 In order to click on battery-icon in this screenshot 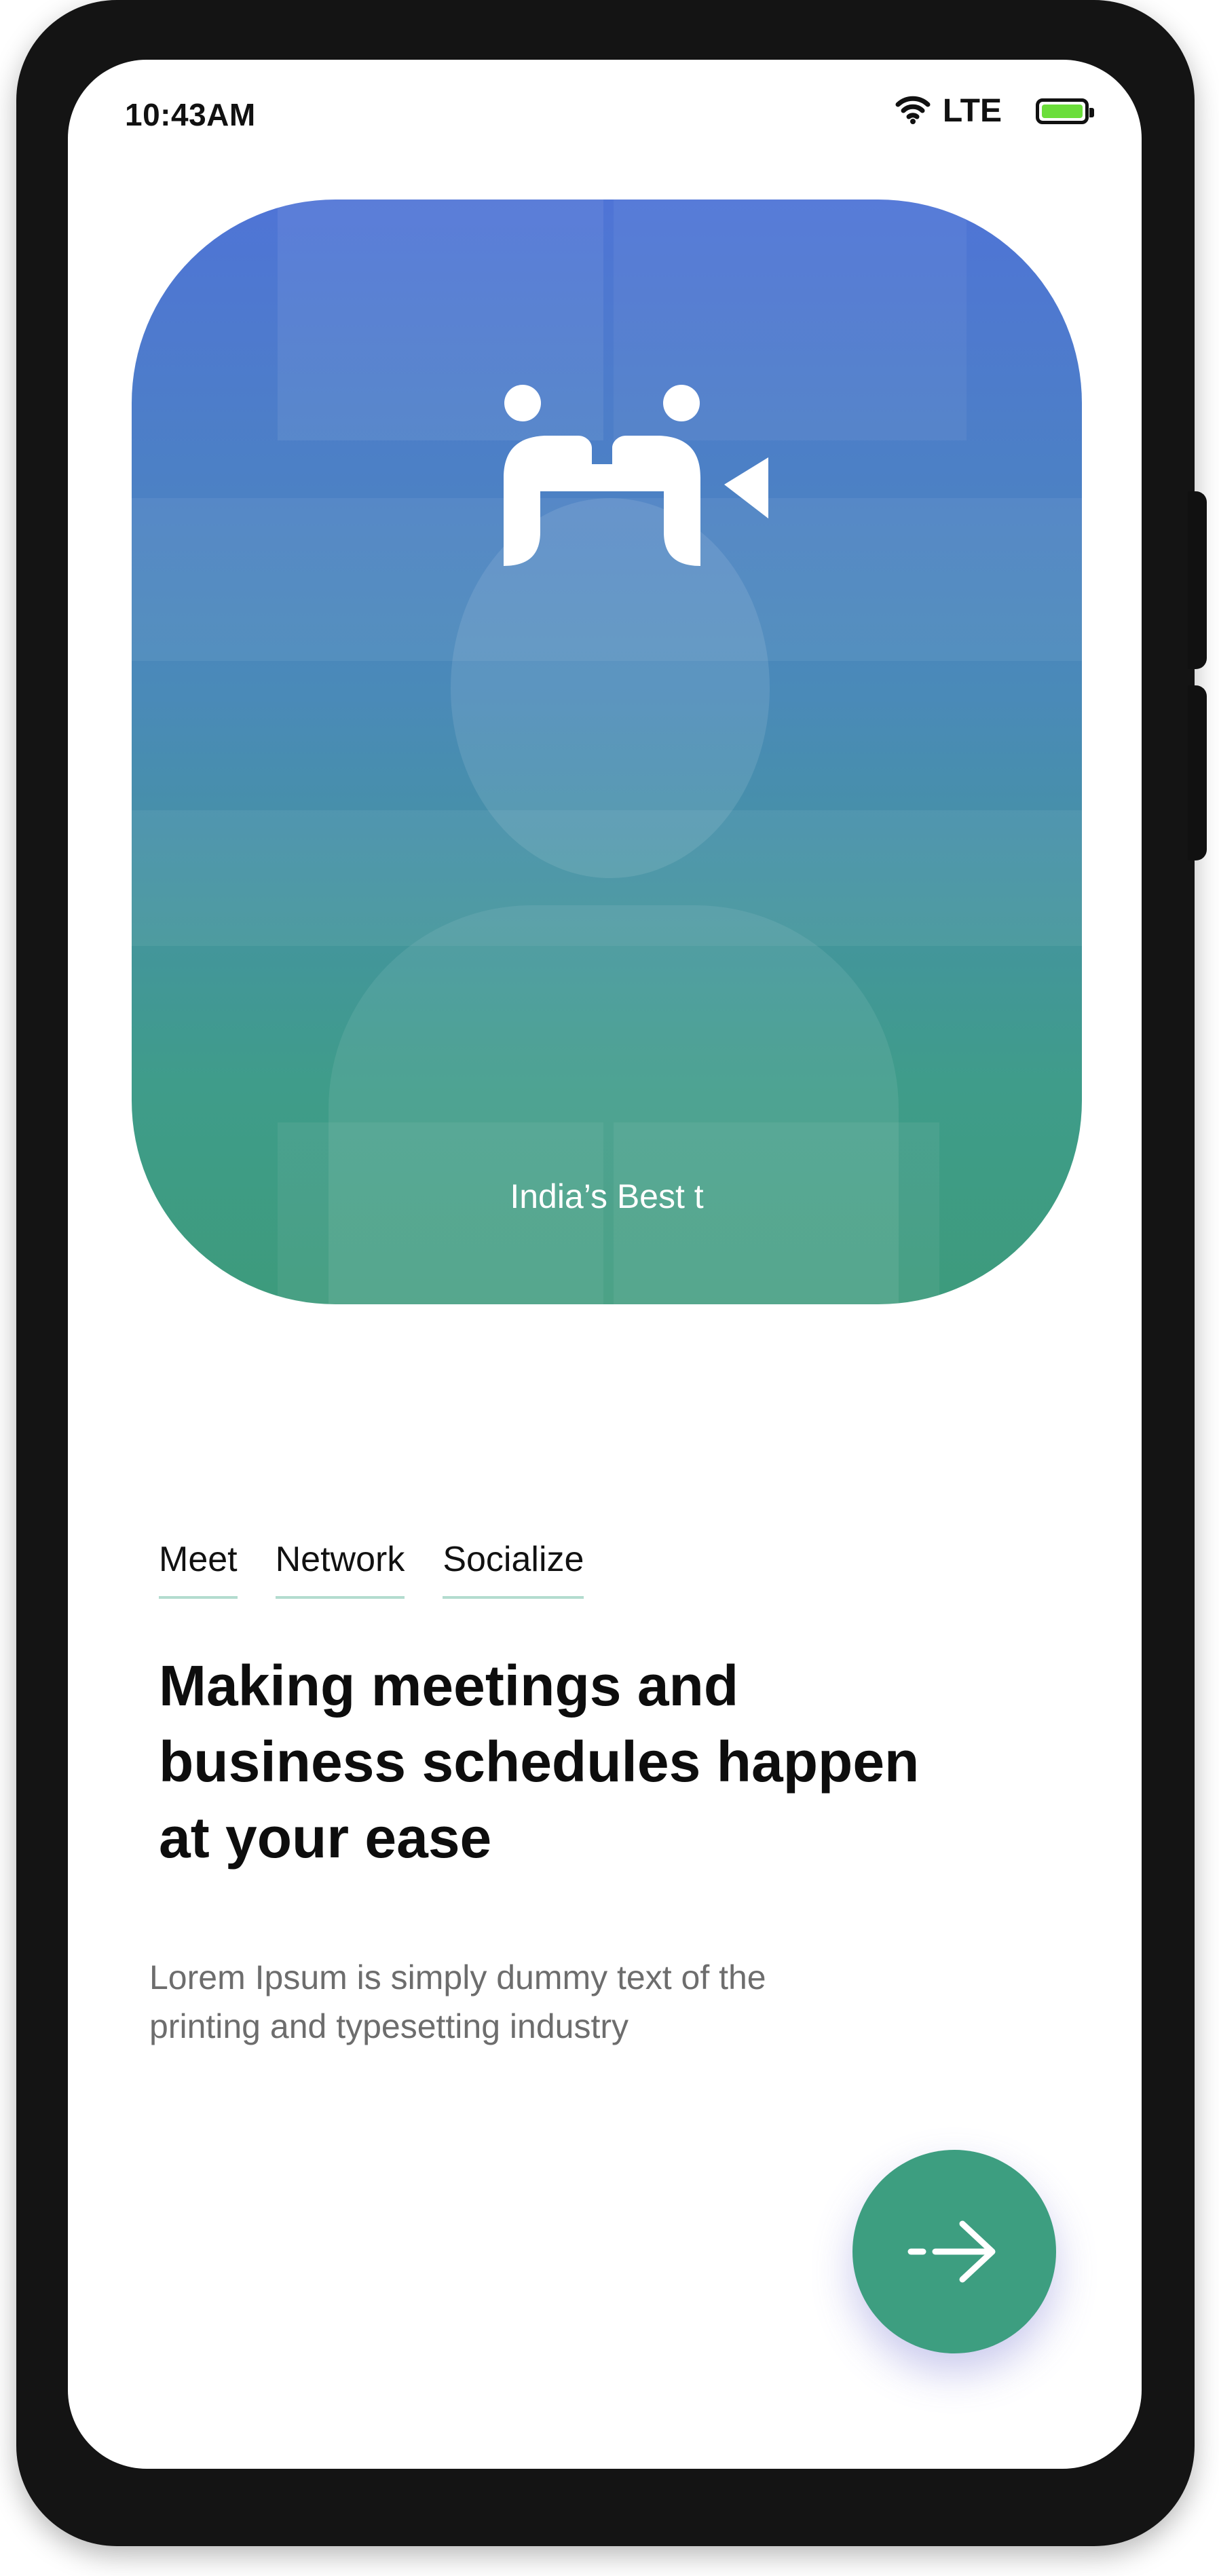, I will do `click(1065, 111)`.